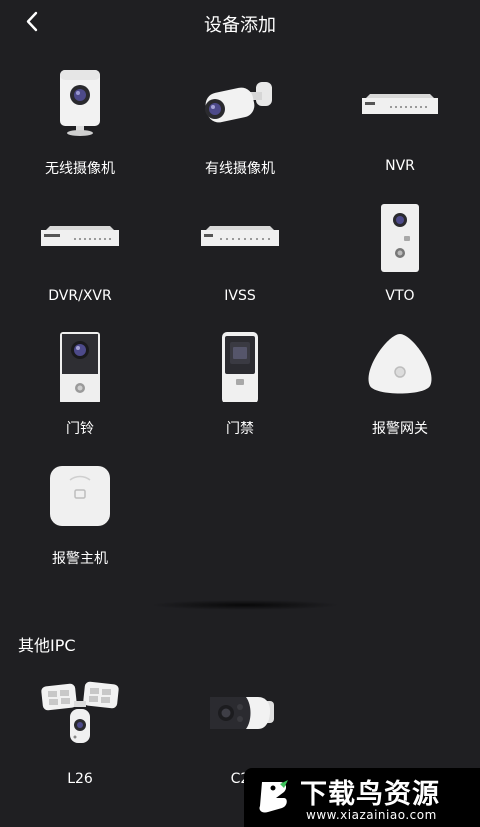  I want to click on device-item-wireless-camera: 无线摄像机, so click(80, 124).